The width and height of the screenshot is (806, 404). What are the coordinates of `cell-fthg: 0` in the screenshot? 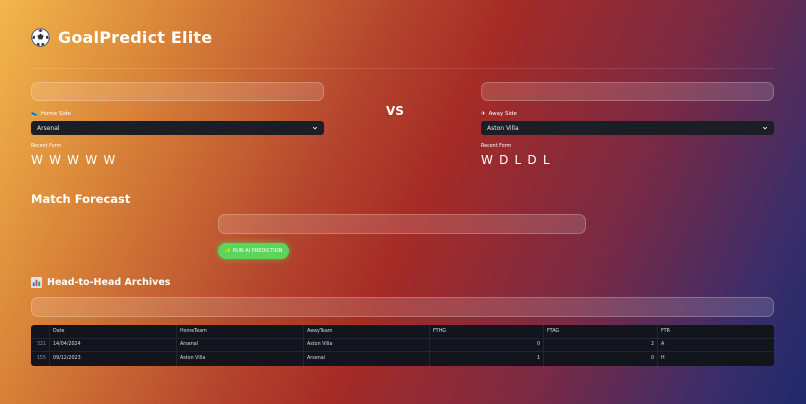 It's located at (487, 344).